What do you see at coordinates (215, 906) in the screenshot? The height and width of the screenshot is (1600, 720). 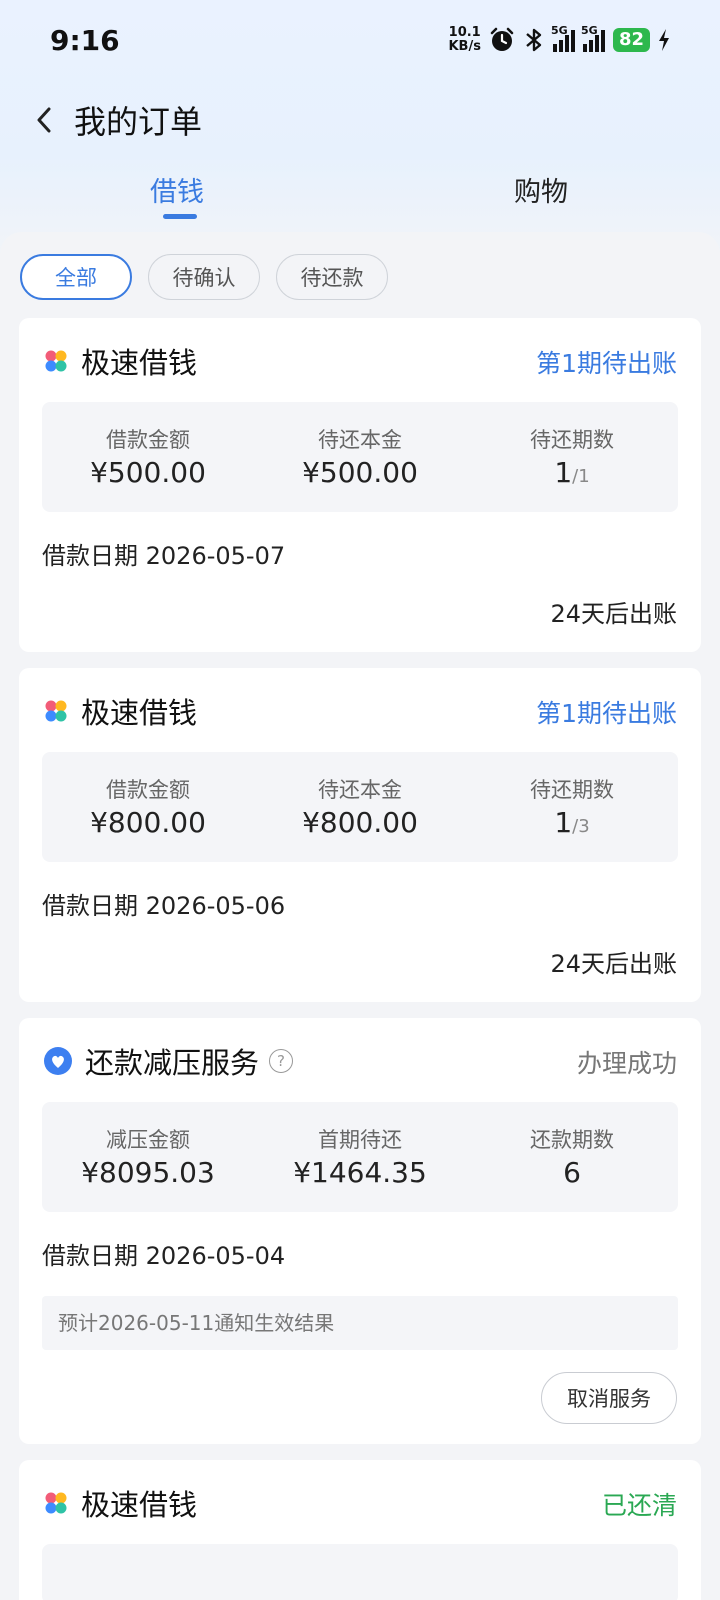 I see `loan-date-value: 2026-05-06` at bounding box center [215, 906].